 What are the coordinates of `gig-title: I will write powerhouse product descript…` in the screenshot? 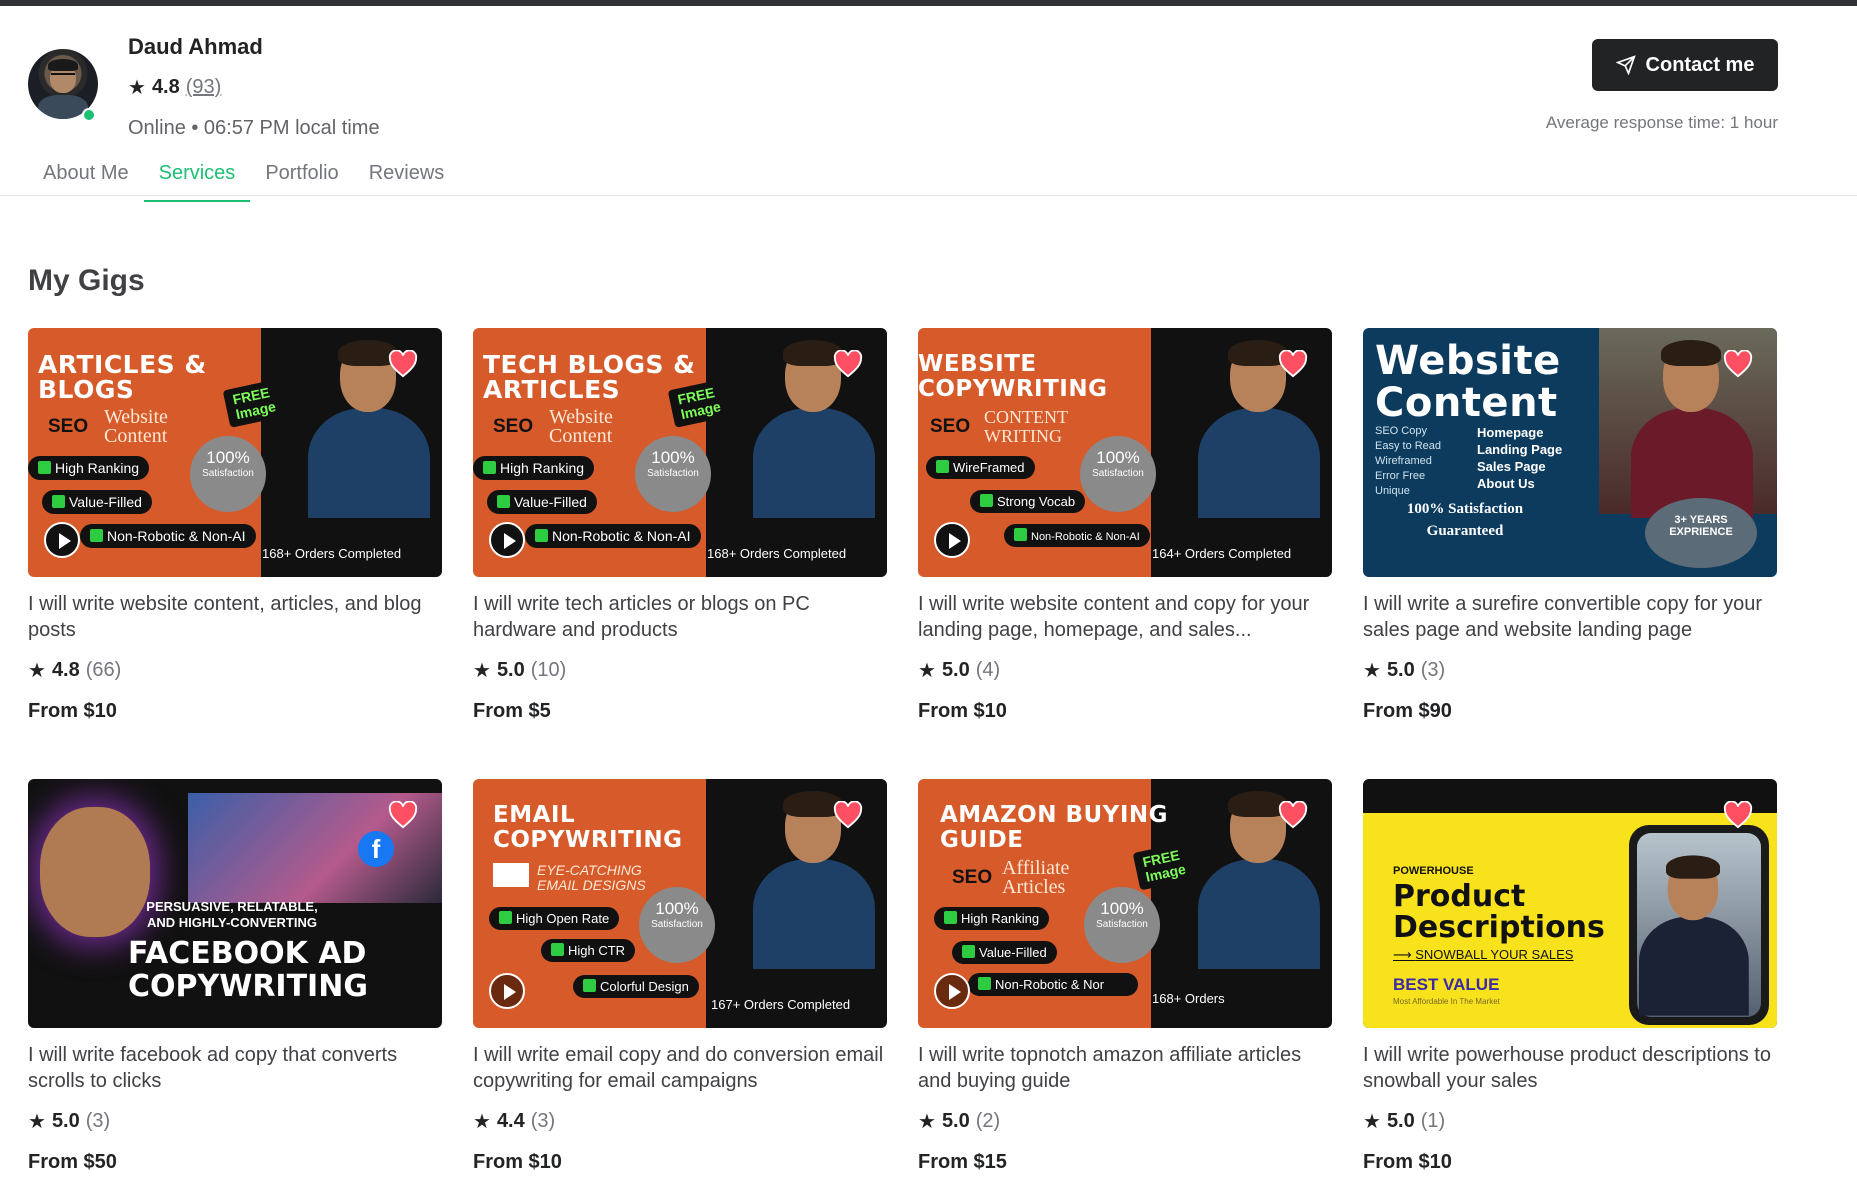 It's located at (1570, 1068).